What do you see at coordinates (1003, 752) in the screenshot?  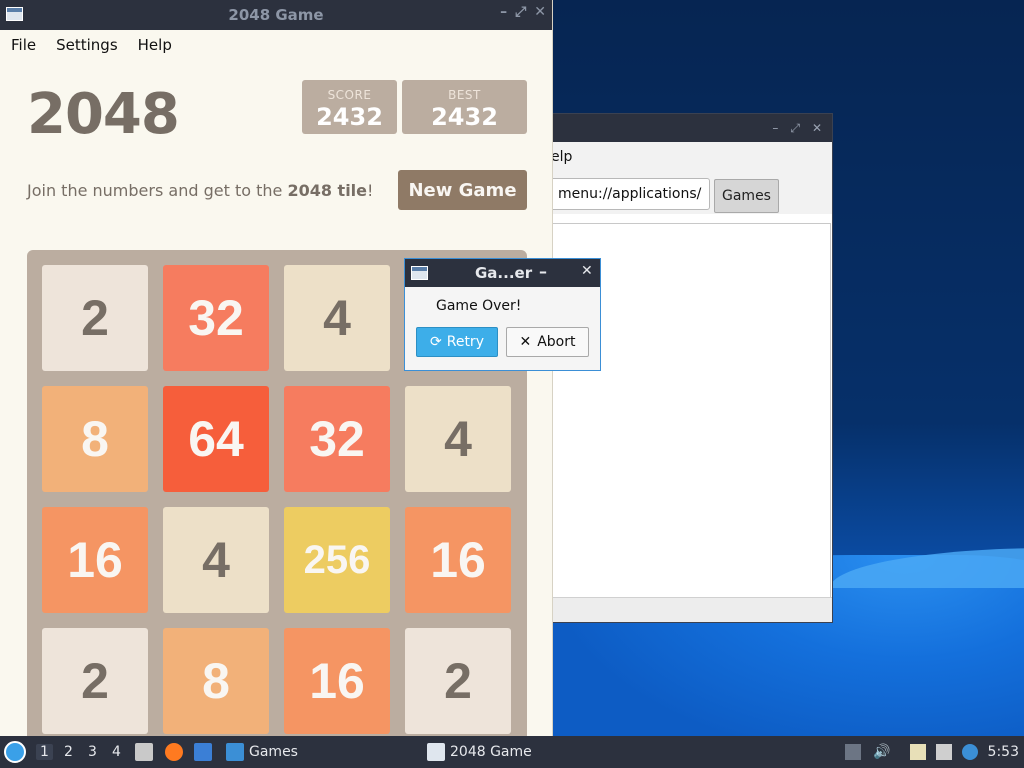 I see `clock: 5:53` at bounding box center [1003, 752].